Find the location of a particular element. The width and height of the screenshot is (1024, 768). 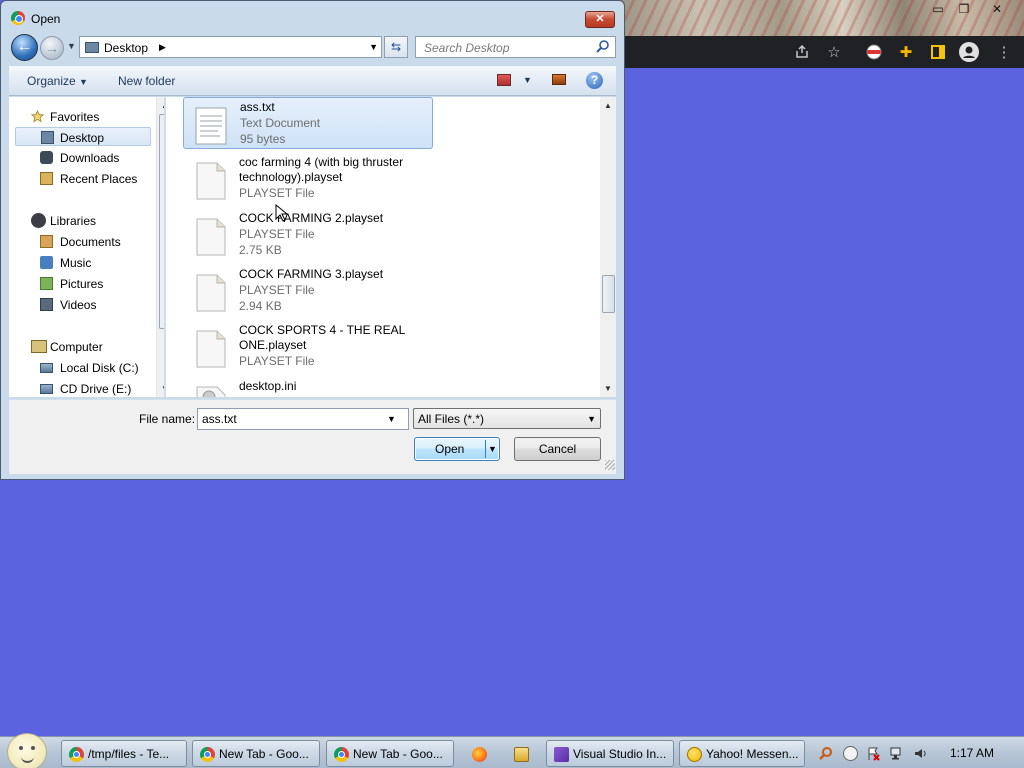

breadcrumb-arrow-icon: ▶ is located at coordinates (162, 47).